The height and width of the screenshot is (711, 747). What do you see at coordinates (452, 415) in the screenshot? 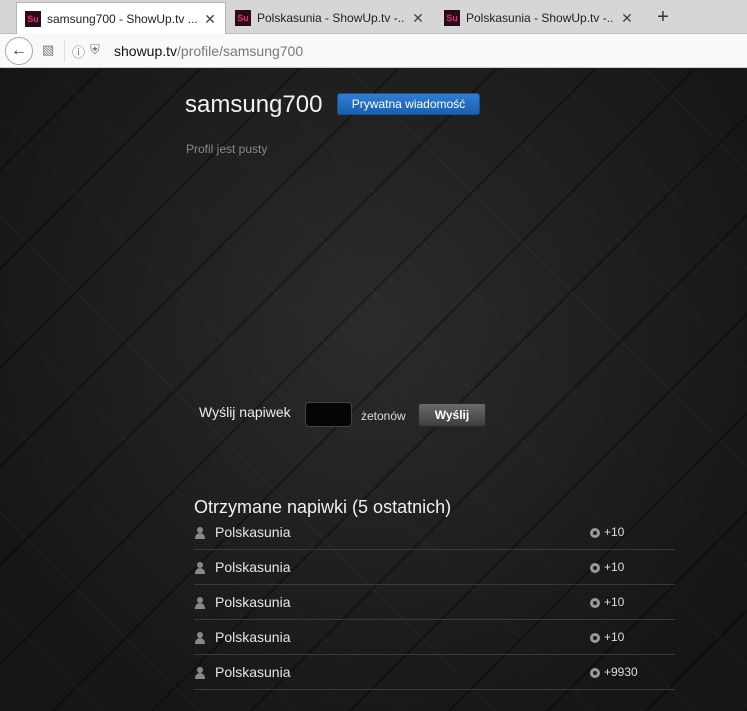
I see `send-tip-button: Wyślij` at bounding box center [452, 415].